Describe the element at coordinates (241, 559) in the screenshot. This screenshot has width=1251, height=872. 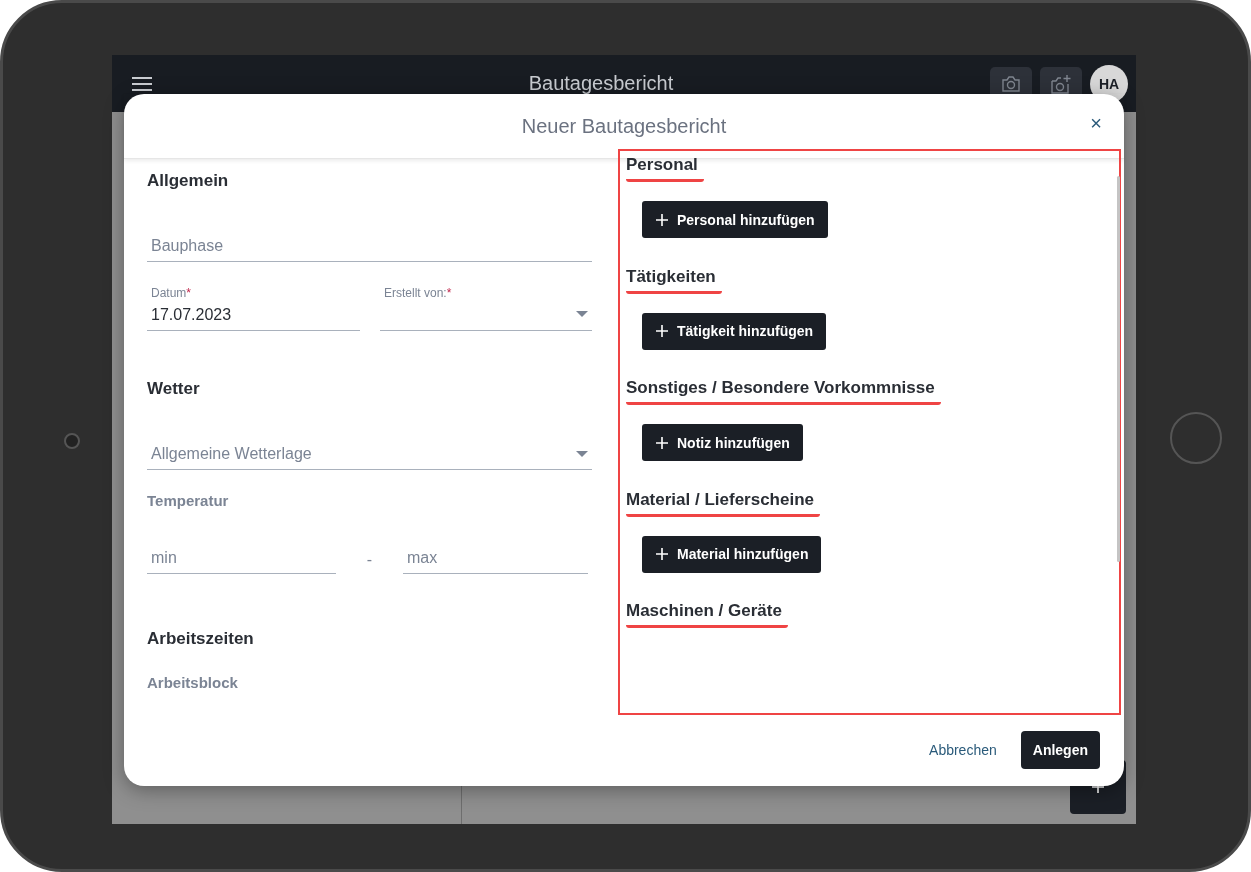
I see `input-field: min` at that location.